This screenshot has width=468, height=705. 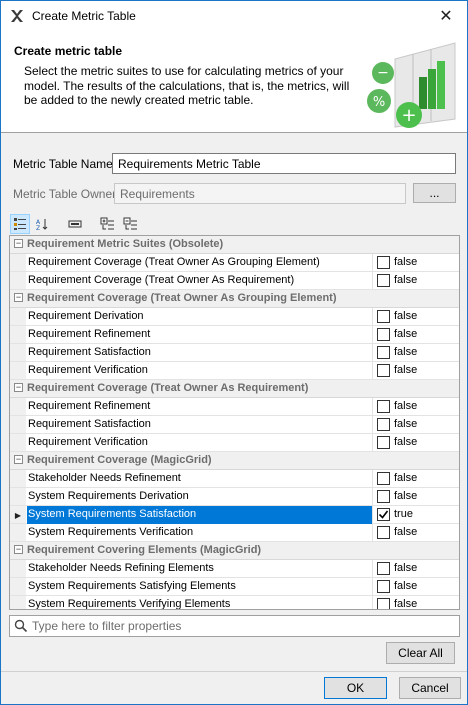 What do you see at coordinates (234, 479) in the screenshot?
I see `property-row: Stakeholder Needs Refinement false` at bounding box center [234, 479].